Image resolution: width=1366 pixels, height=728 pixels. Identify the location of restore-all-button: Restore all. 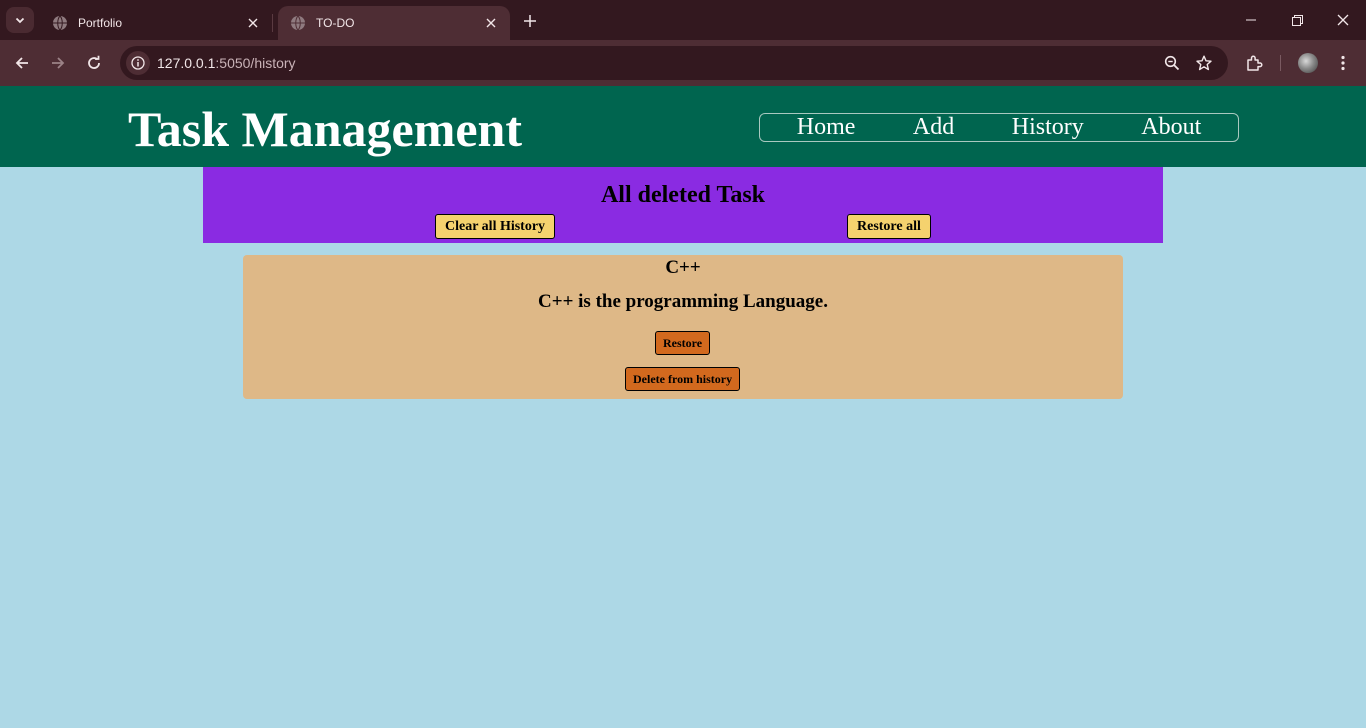
(889, 226).